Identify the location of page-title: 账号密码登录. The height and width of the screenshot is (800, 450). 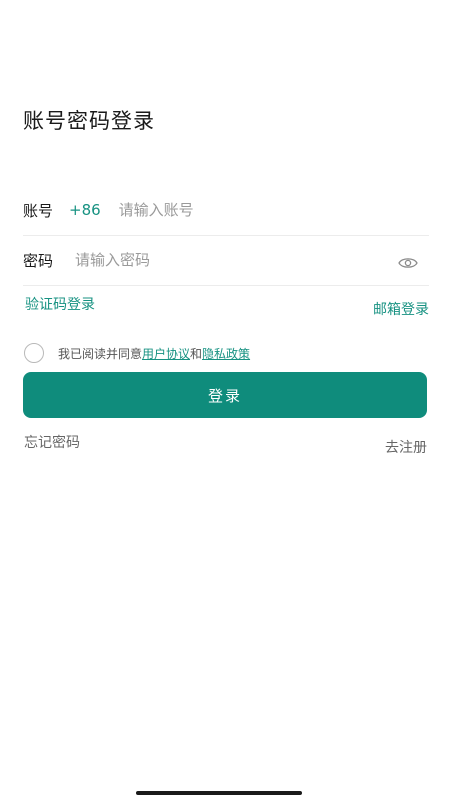
(89, 121).